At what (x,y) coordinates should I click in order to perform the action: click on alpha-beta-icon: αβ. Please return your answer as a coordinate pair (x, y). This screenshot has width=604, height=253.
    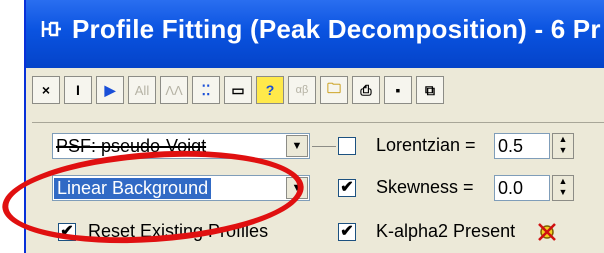
    Looking at the image, I should click on (302, 90).